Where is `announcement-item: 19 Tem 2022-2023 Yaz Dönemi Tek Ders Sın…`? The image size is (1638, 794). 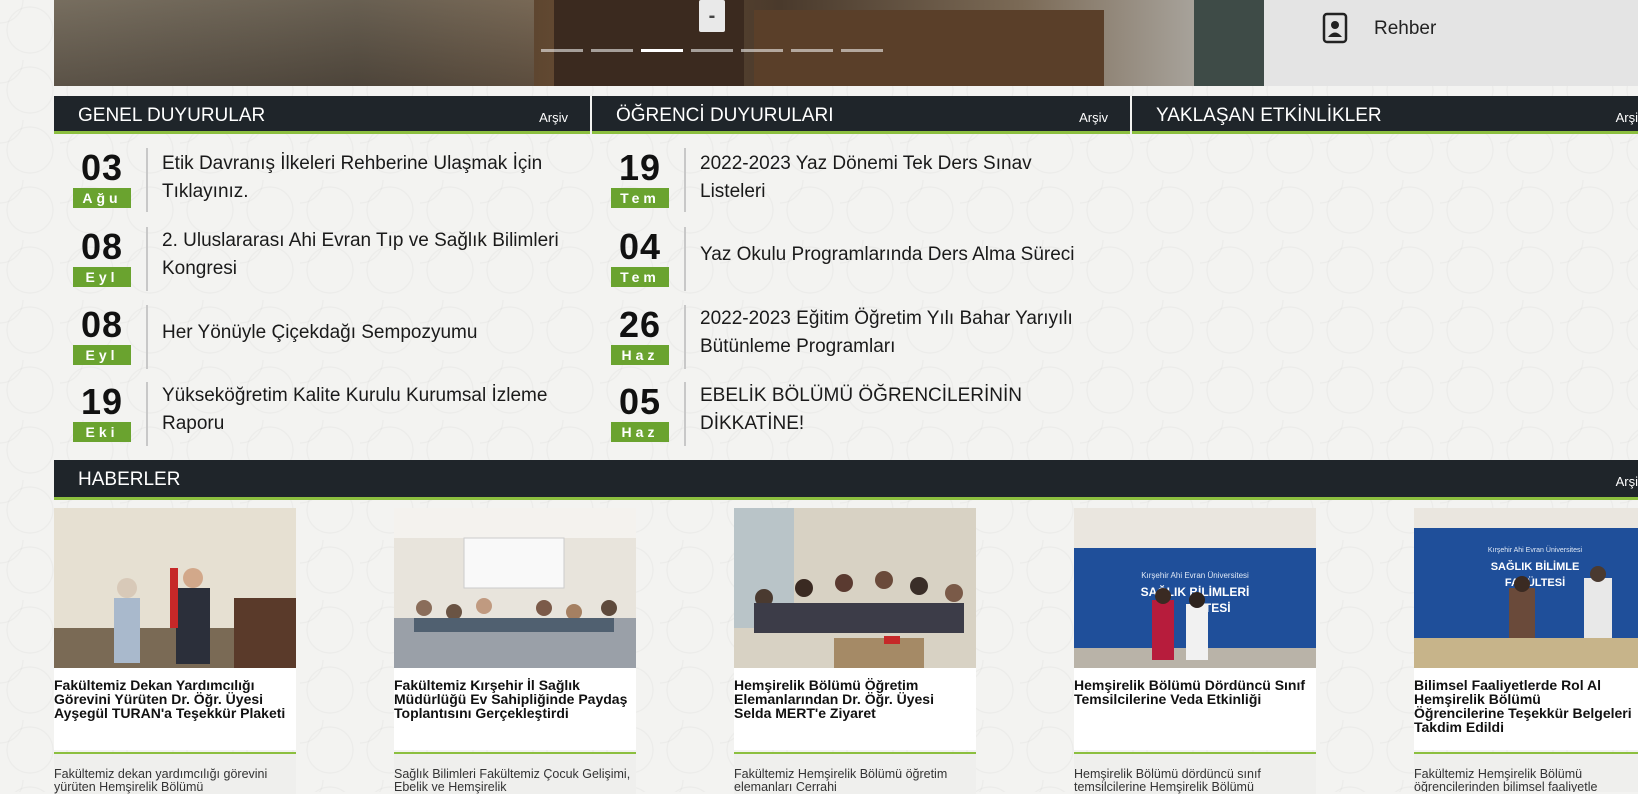
announcement-item: 19 Tem 2022-2023 Yaz Dönemi Tek Ders Sın… is located at coordinates (850, 182).